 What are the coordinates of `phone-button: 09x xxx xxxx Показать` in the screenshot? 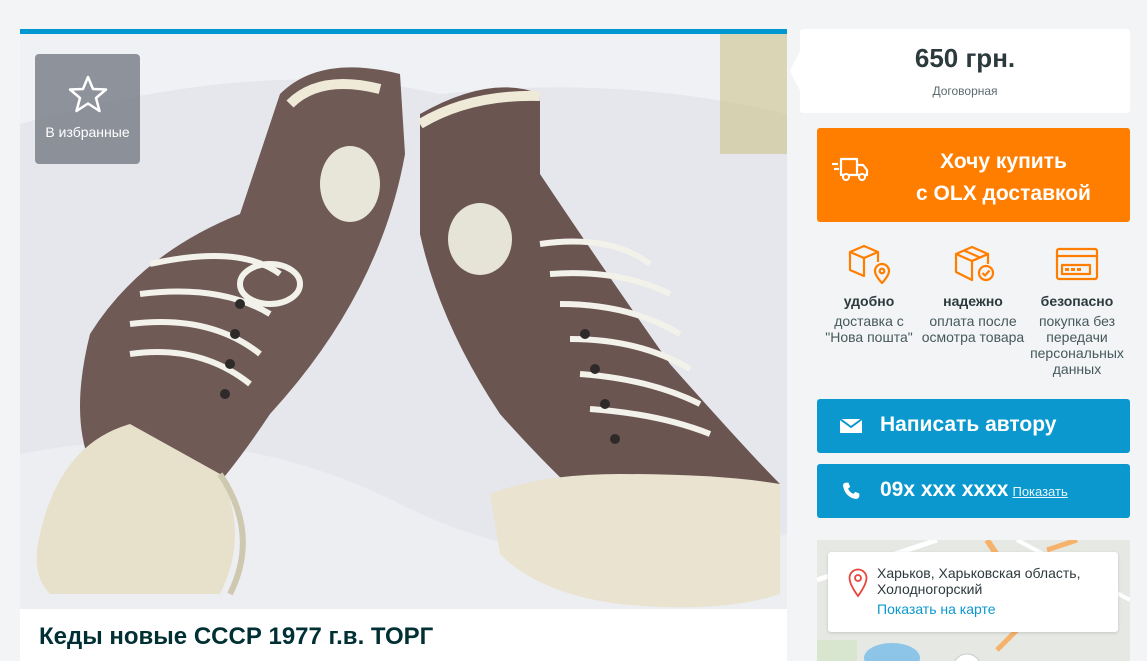 It's located at (973, 491).